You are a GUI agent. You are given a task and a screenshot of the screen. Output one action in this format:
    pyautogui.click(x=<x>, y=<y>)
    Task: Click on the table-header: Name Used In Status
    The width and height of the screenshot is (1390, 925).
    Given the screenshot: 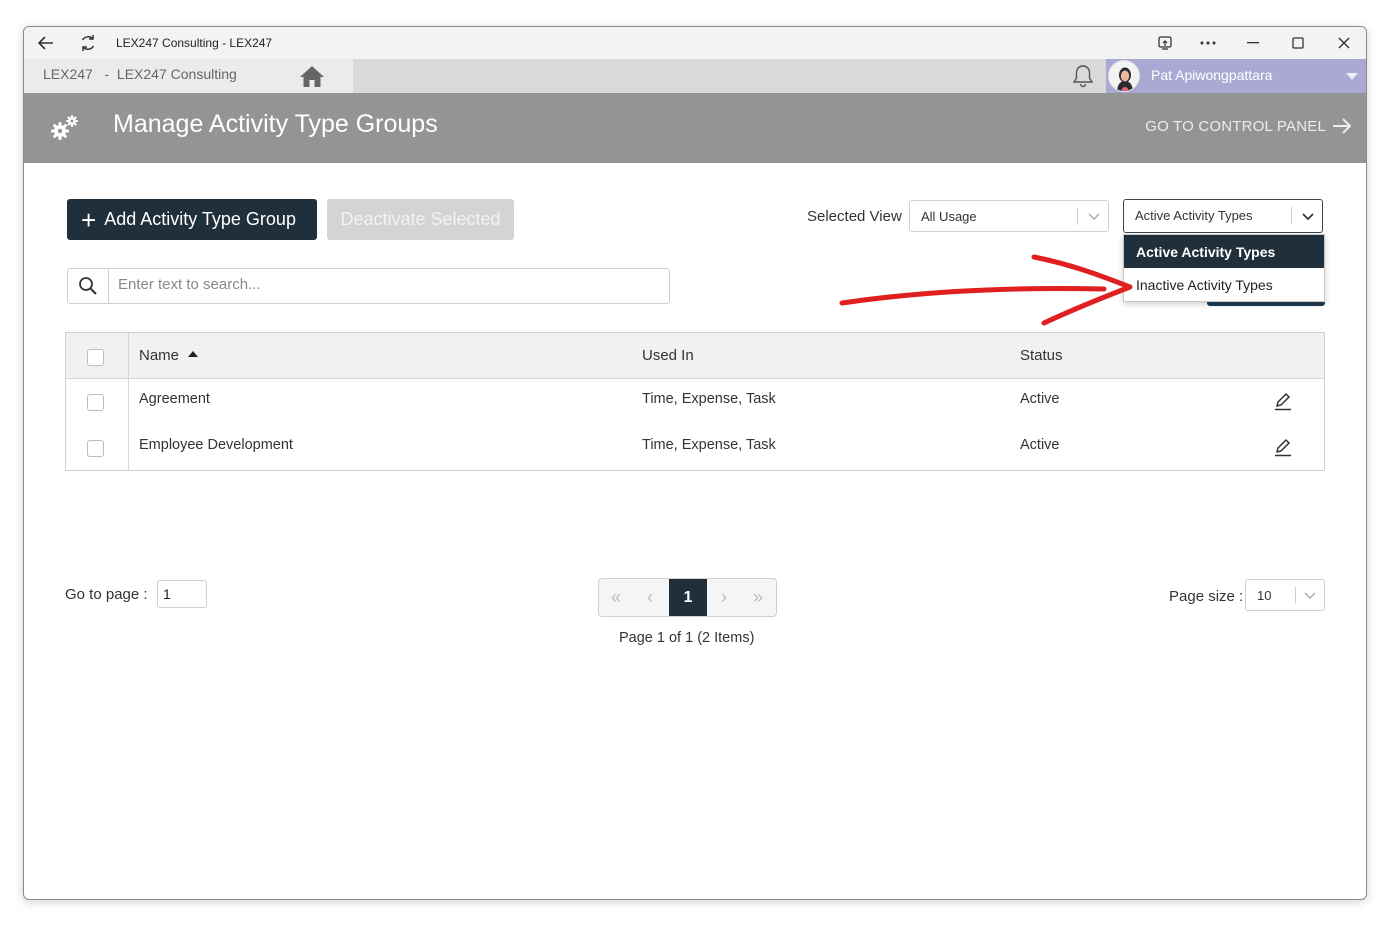 What is the action you would take?
    pyautogui.click(x=695, y=356)
    